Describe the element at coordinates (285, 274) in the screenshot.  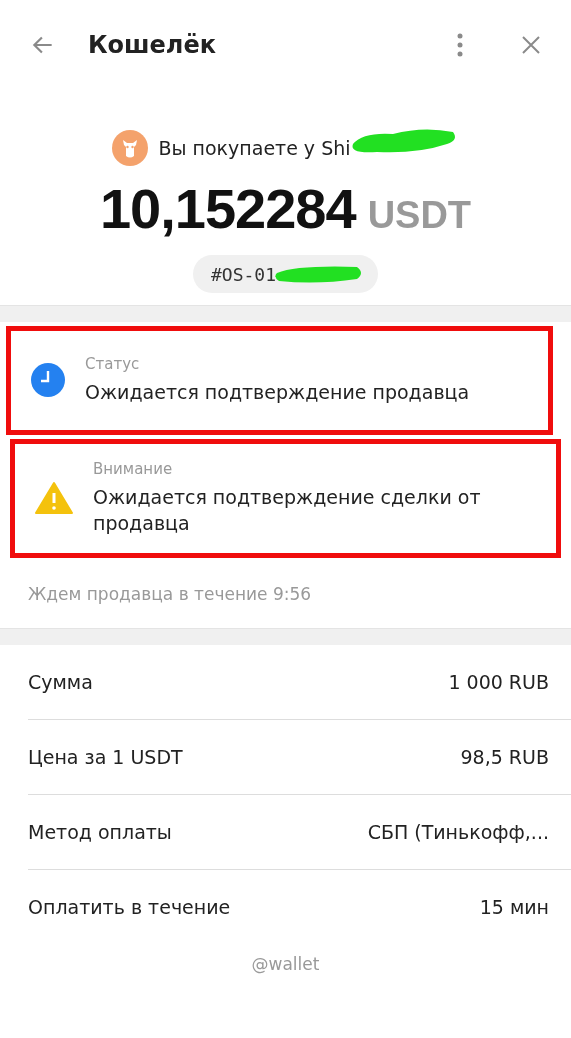
I see `order-id-chip: #OS-01` at that location.